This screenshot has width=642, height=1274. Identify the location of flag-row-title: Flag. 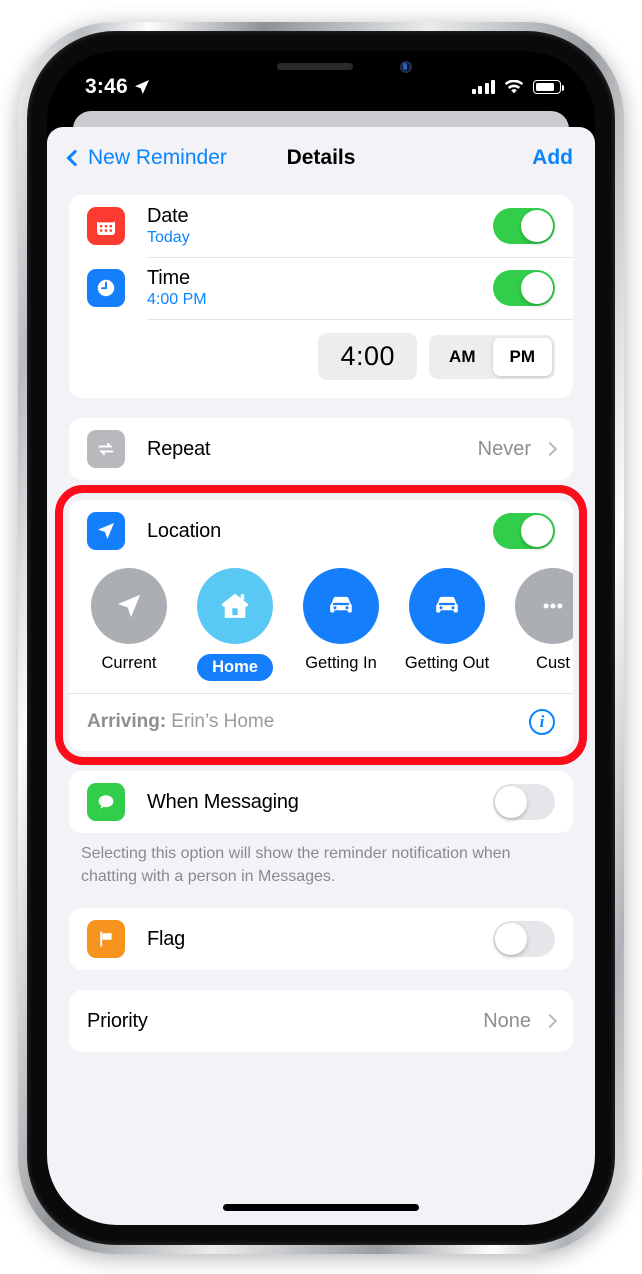
(166, 938).